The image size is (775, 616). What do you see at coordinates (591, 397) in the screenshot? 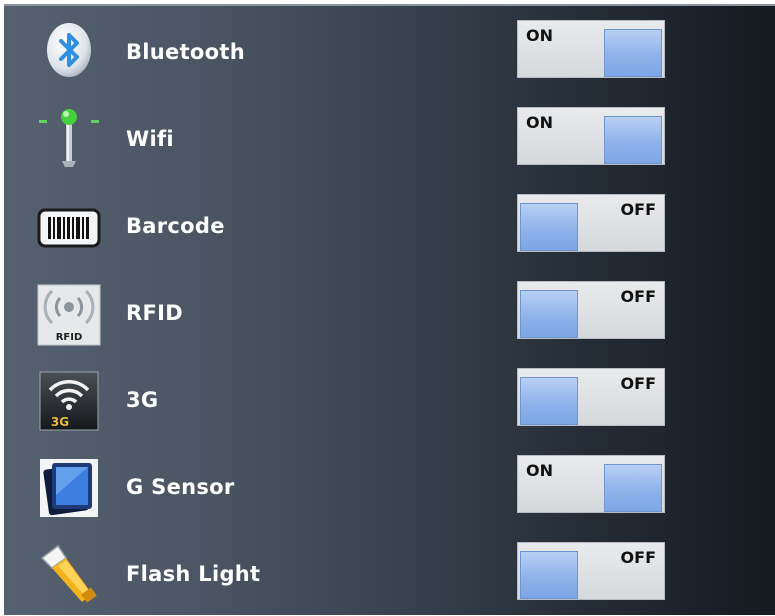
I see `3g-toggle: OFF` at bounding box center [591, 397].